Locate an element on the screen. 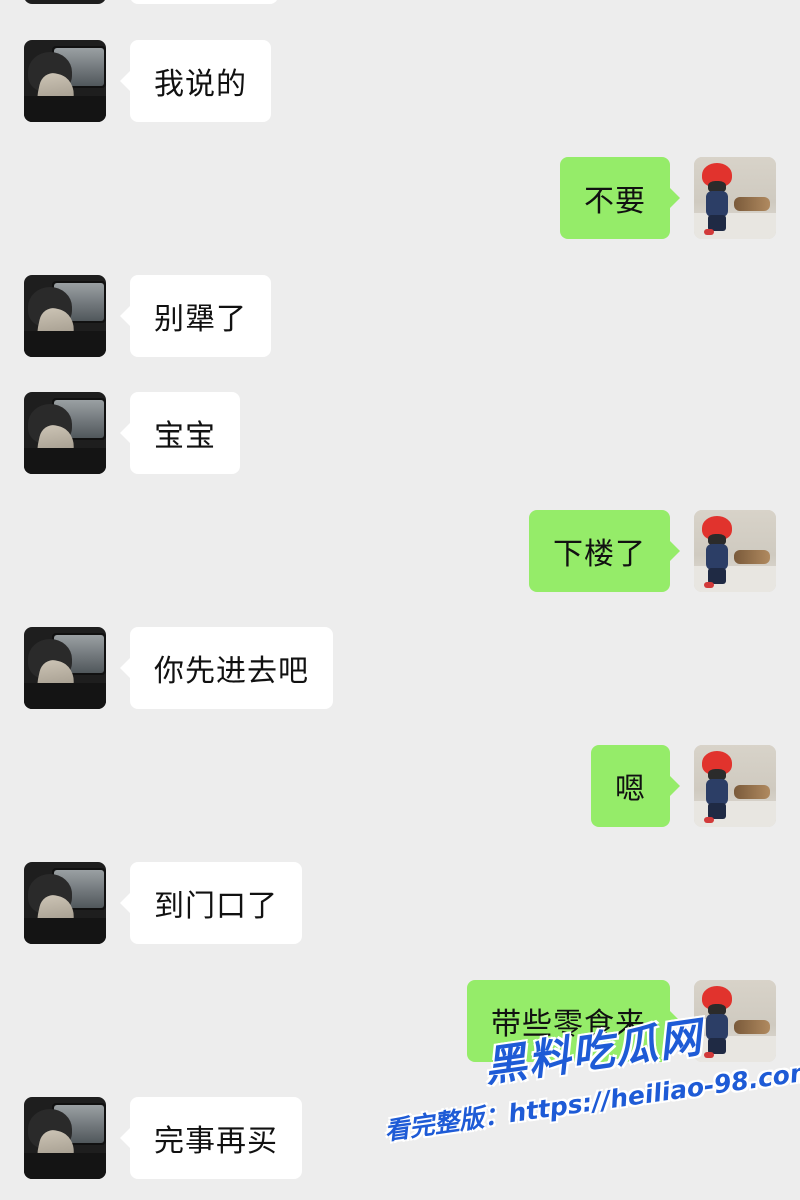  message-row-incoming: 我说的 is located at coordinates (400, 82).